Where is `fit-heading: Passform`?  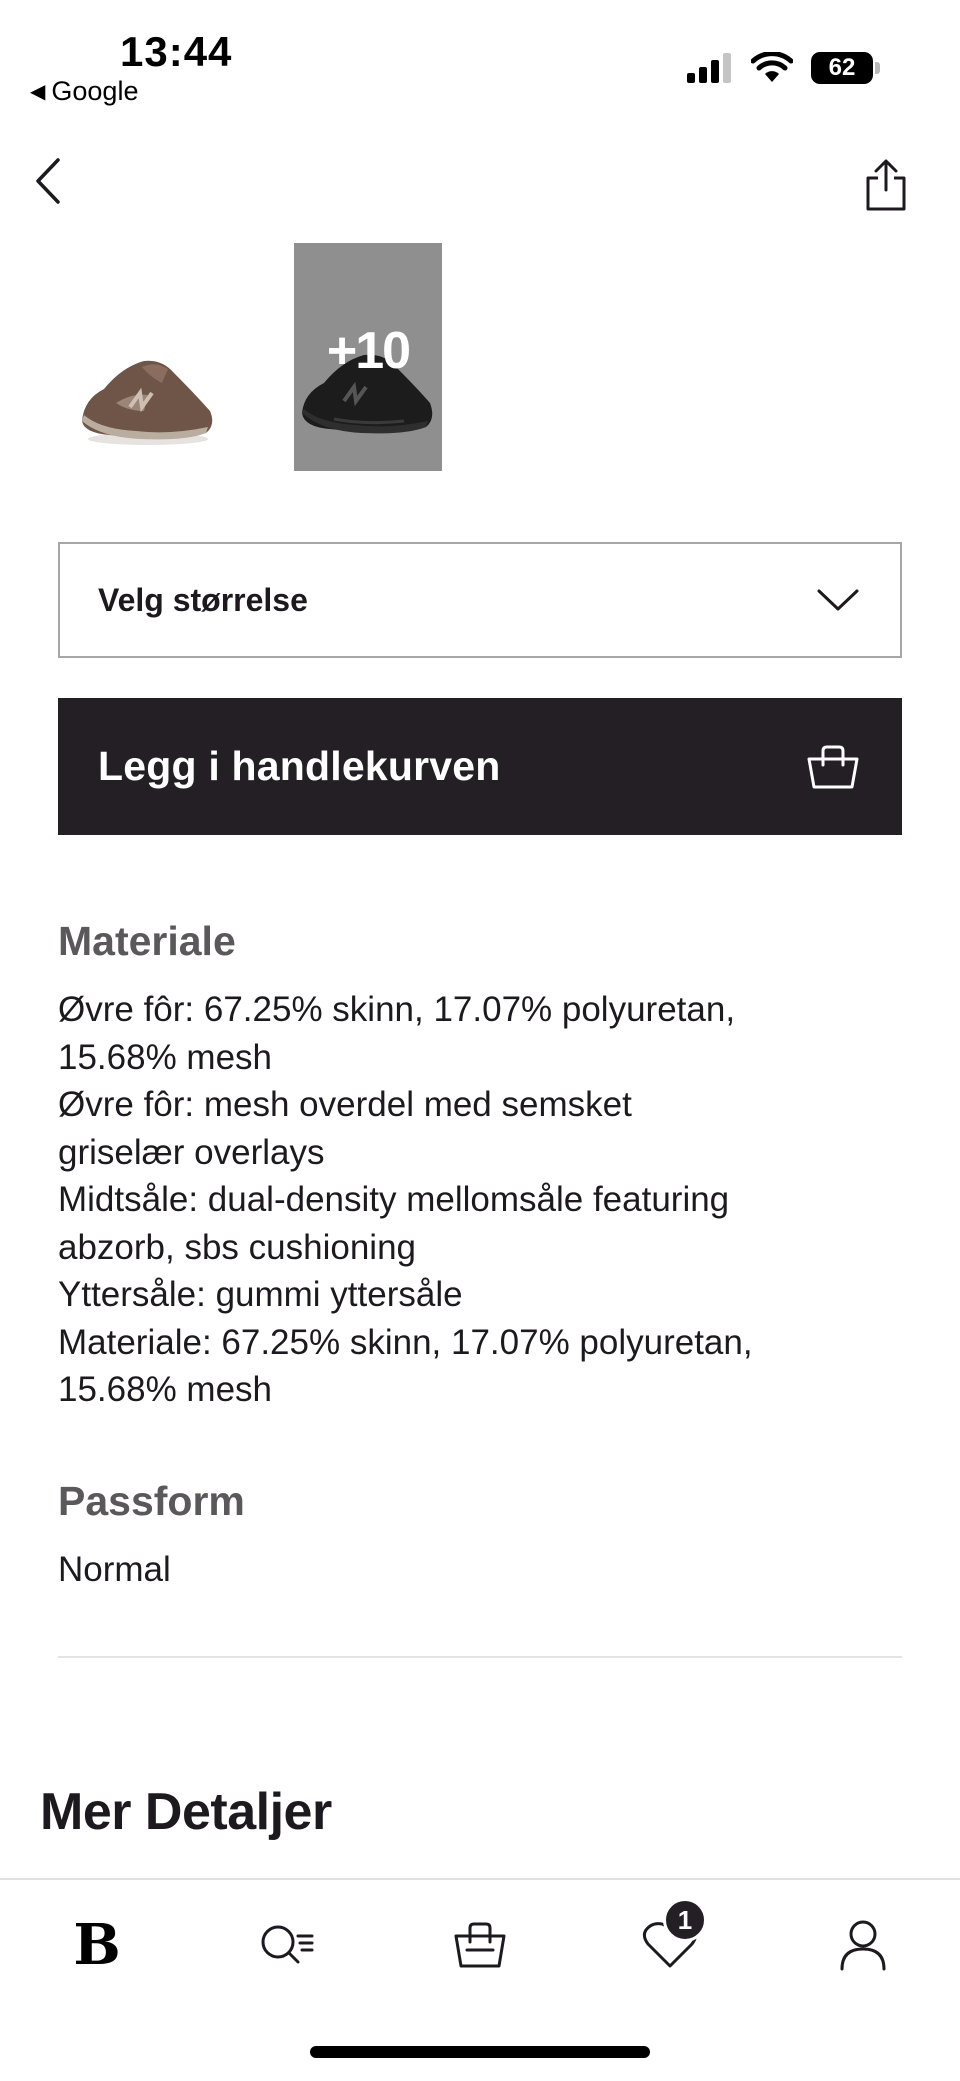 fit-heading: Passform is located at coordinates (151, 1501).